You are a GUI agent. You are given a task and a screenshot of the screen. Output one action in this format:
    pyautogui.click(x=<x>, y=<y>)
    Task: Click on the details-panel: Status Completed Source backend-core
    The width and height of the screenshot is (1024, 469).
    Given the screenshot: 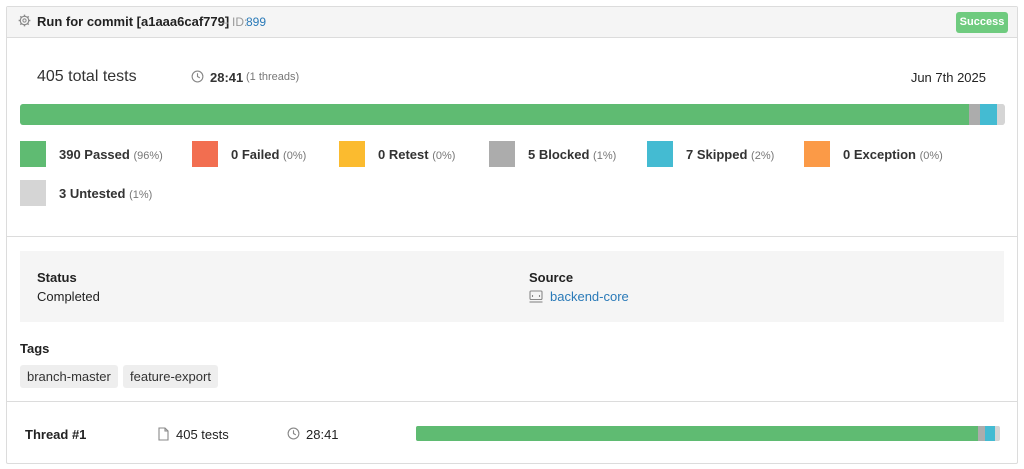 What is the action you would take?
    pyautogui.click(x=512, y=286)
    